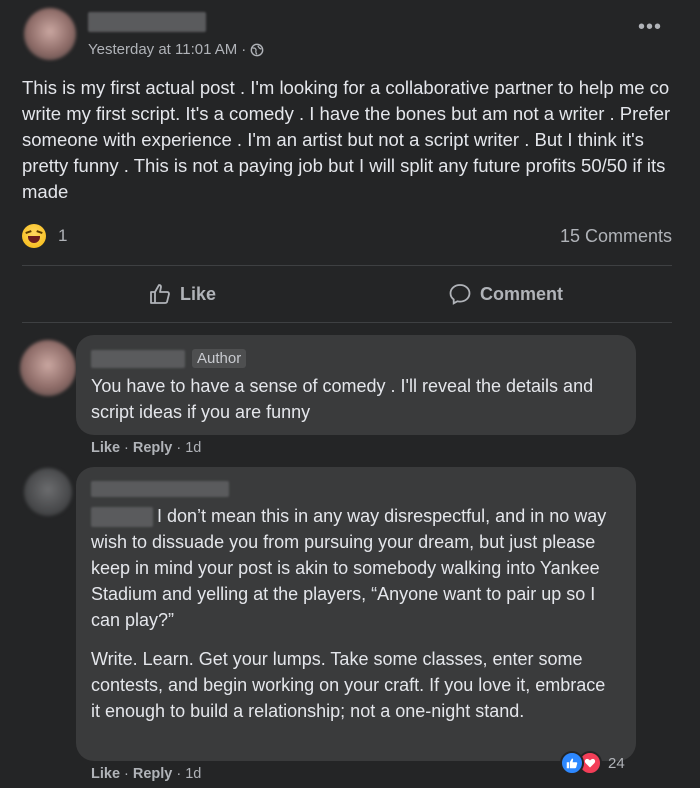 The width and height of the screenshot is (700, 788). I want to click on like-reaction-icon, so click(572, 763).